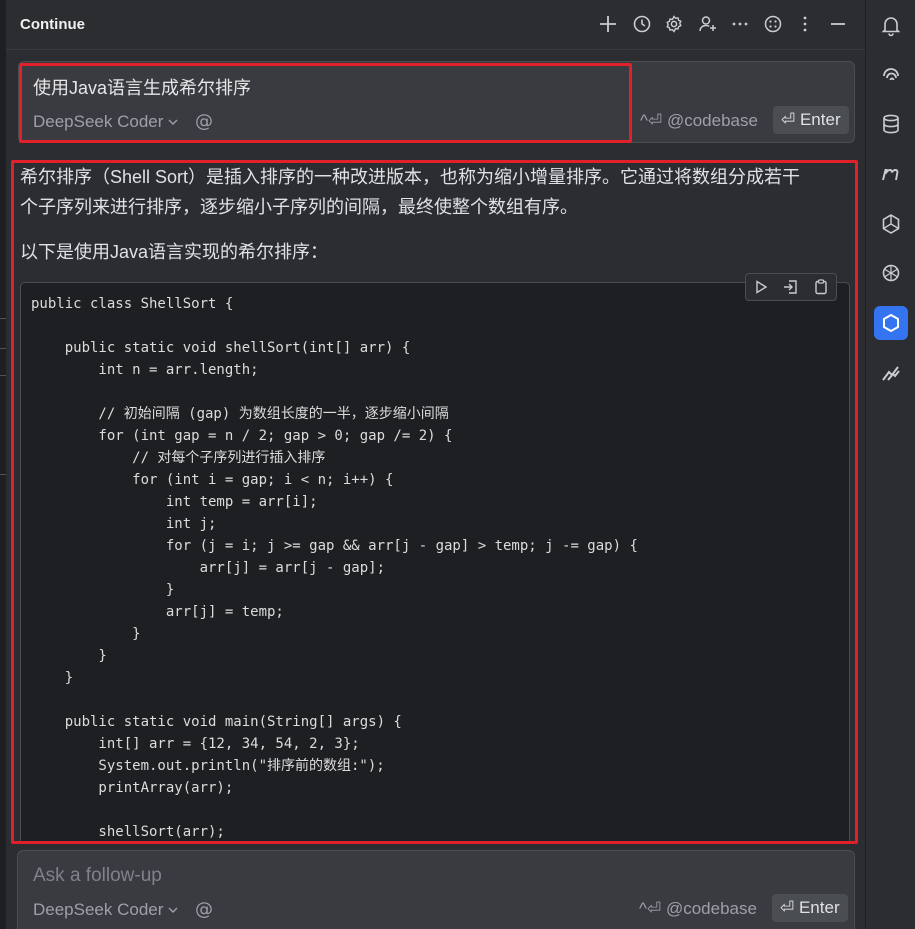  Describe the element at coordinates (299, 207) in the screenshot. I see `response-paragraph-line: 个子序列来进行排序，逐步缩小子序列的间隔，最终使整个数组有序。` at that location.